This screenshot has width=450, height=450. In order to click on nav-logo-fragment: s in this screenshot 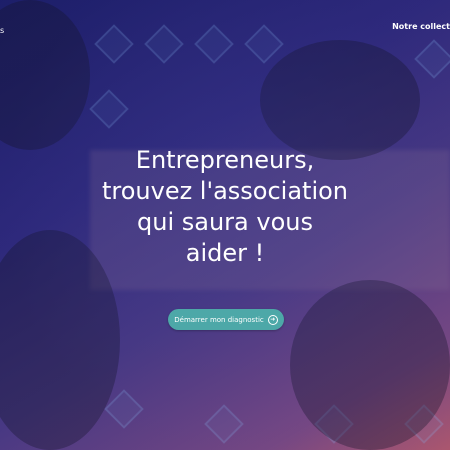, I will do `click(2, 30)`.